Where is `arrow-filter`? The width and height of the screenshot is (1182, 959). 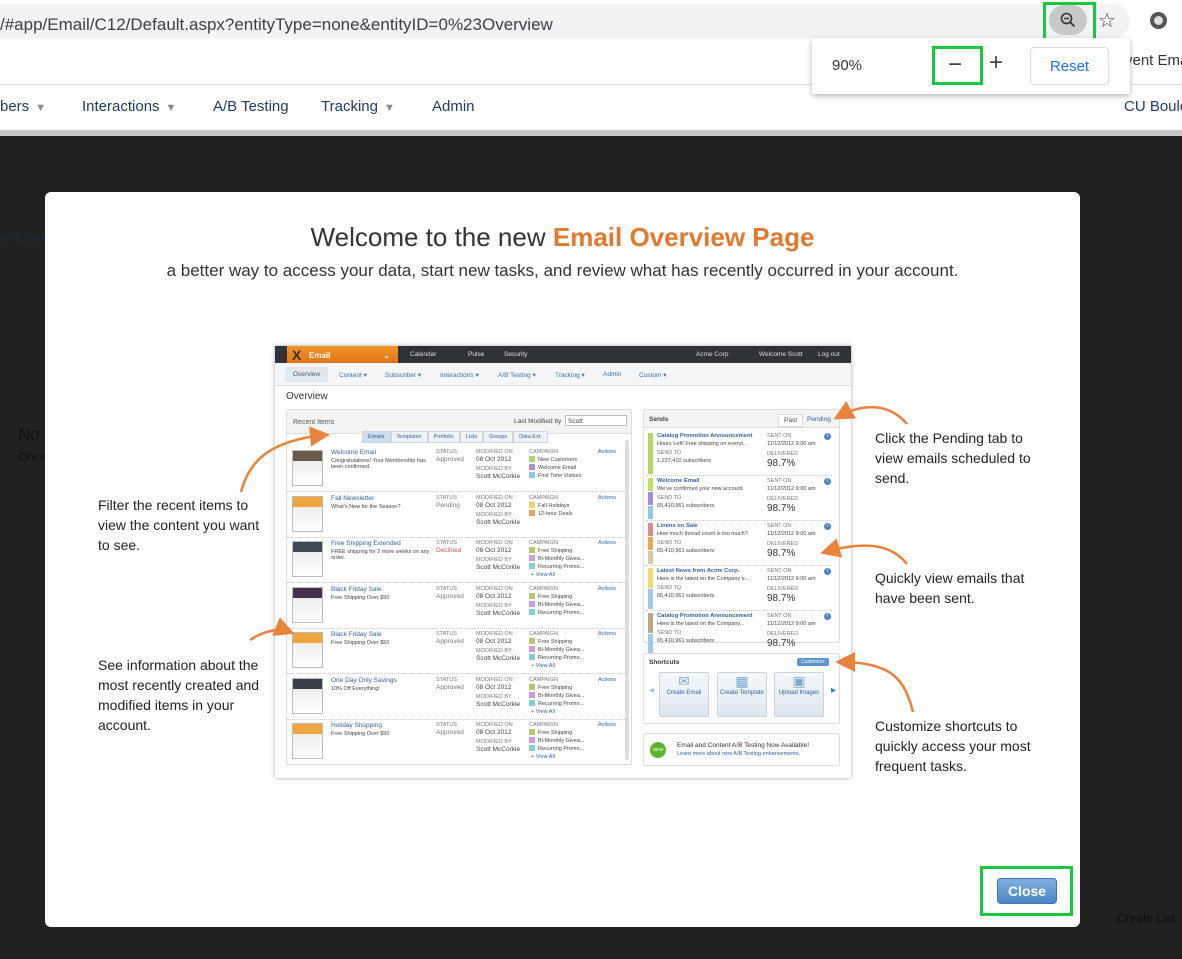 arrow-filter is located at coordinates (284, 459).